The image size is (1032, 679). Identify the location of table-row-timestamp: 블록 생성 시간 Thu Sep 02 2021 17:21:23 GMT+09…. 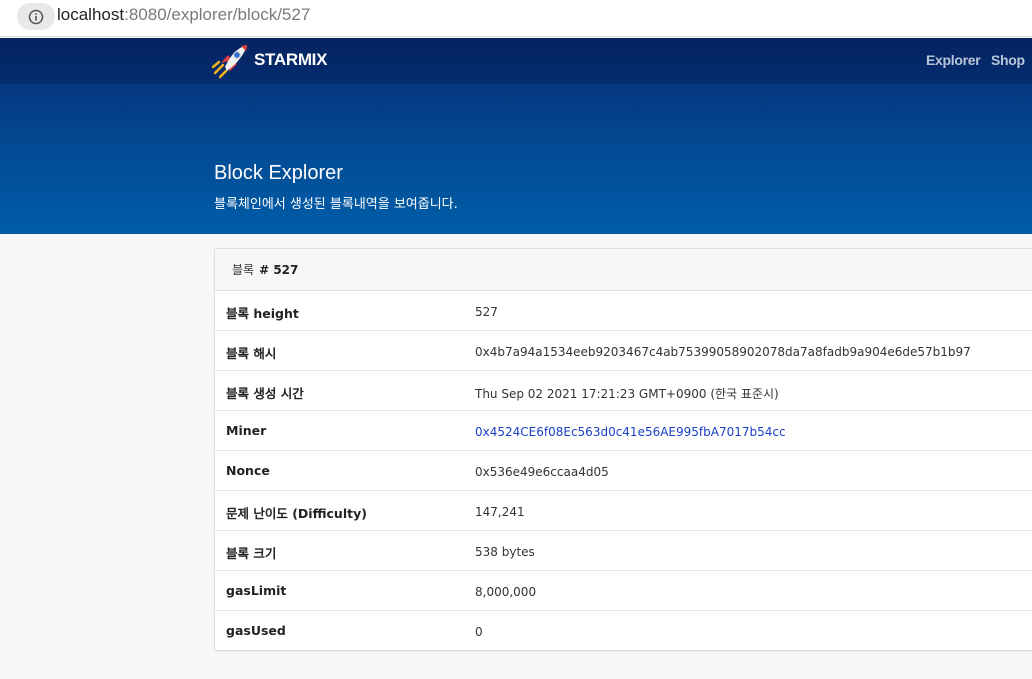
(623, 391).